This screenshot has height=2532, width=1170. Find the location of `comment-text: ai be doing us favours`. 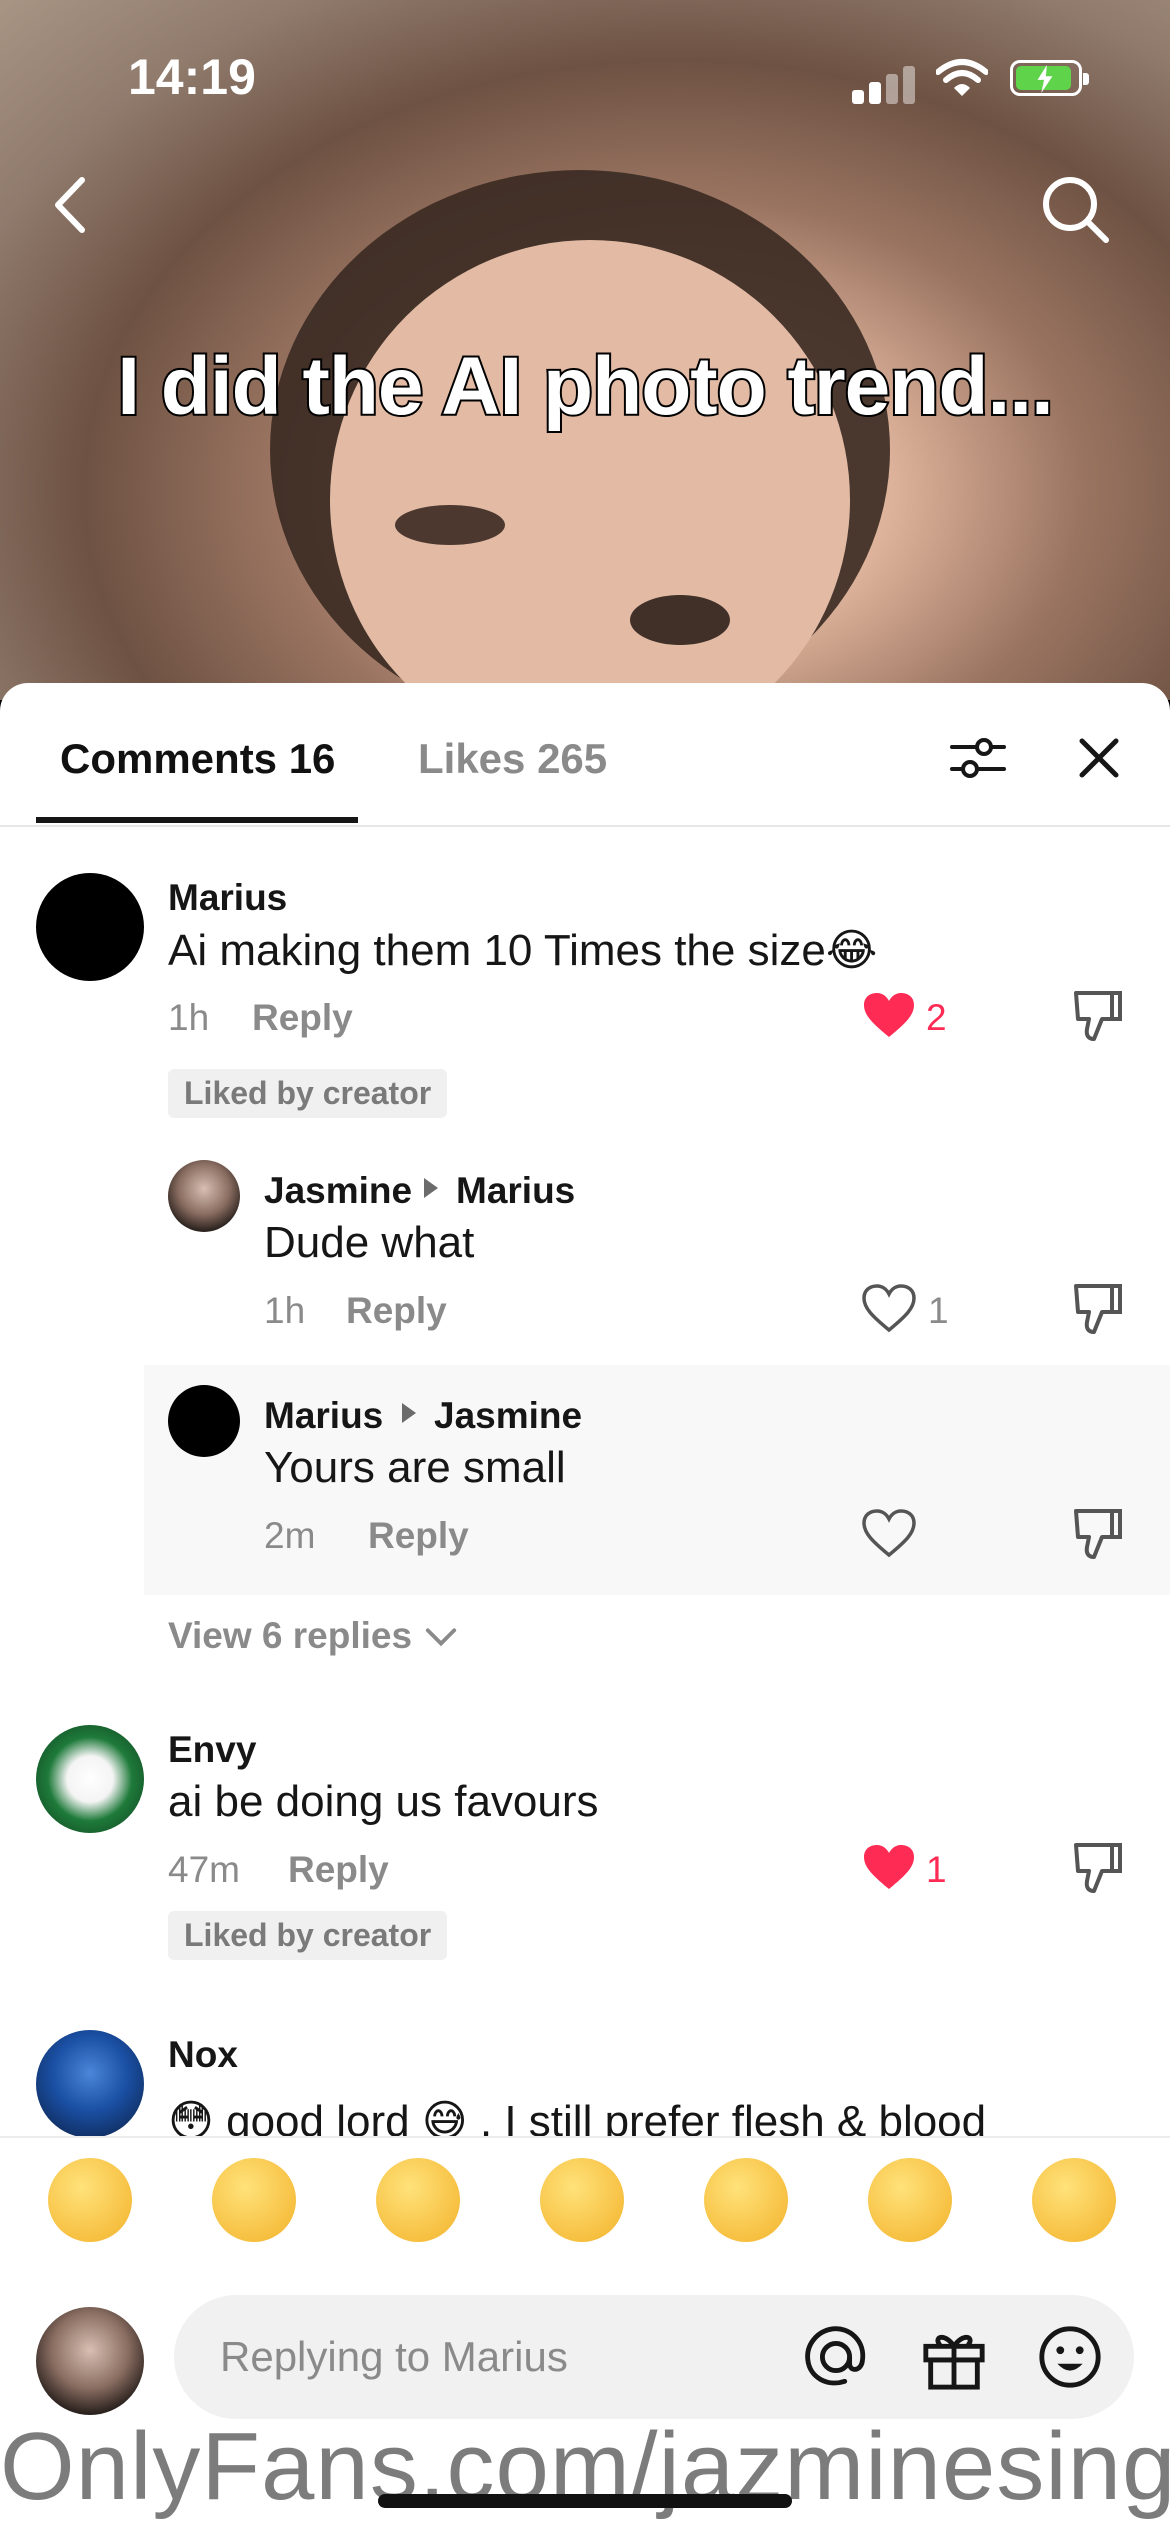

comment-text: ai be doing us favours is located at coordinates (383, 1801).